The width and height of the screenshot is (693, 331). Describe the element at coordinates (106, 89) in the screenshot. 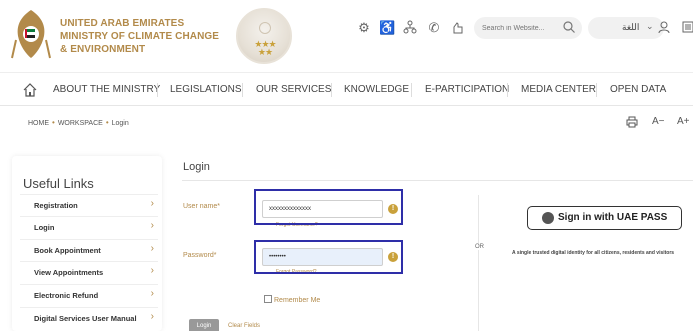

I see `nav-about-the-ministry: ABOUT THE MINISTRY` at that location.